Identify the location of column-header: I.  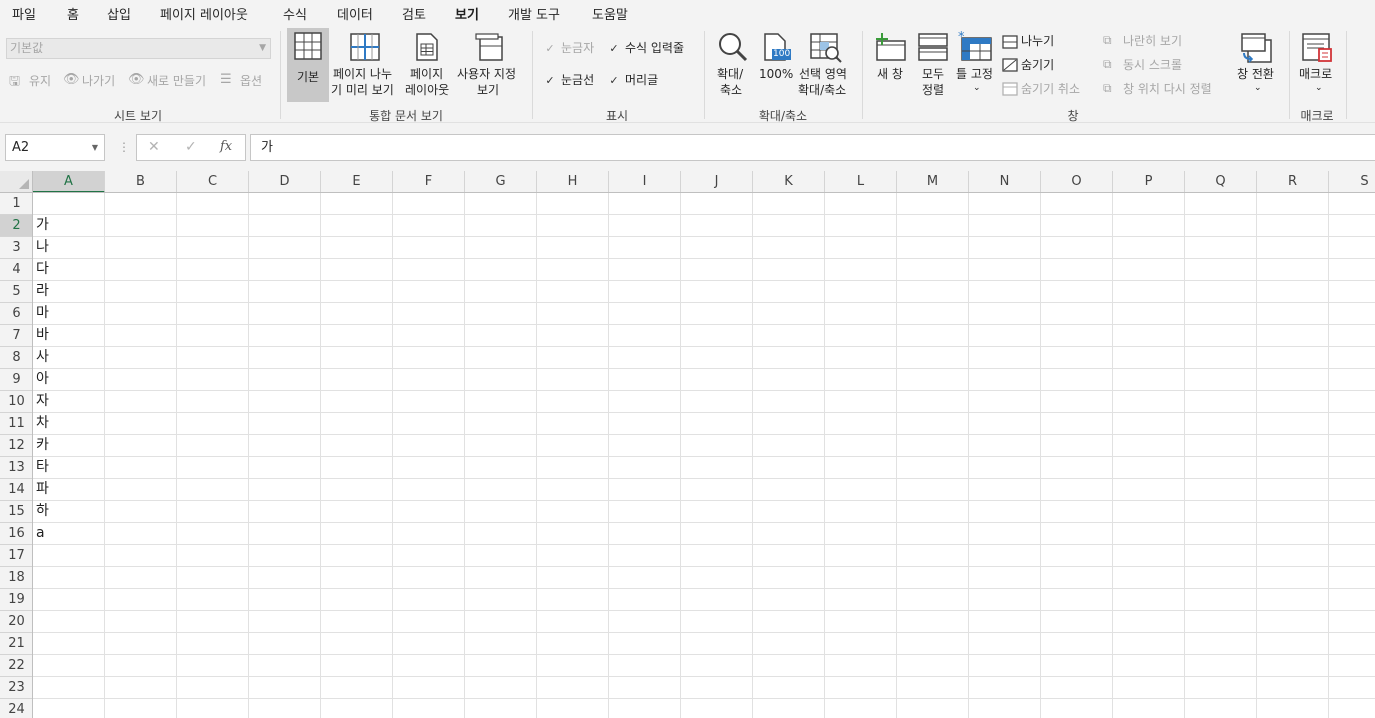
(645, 181).